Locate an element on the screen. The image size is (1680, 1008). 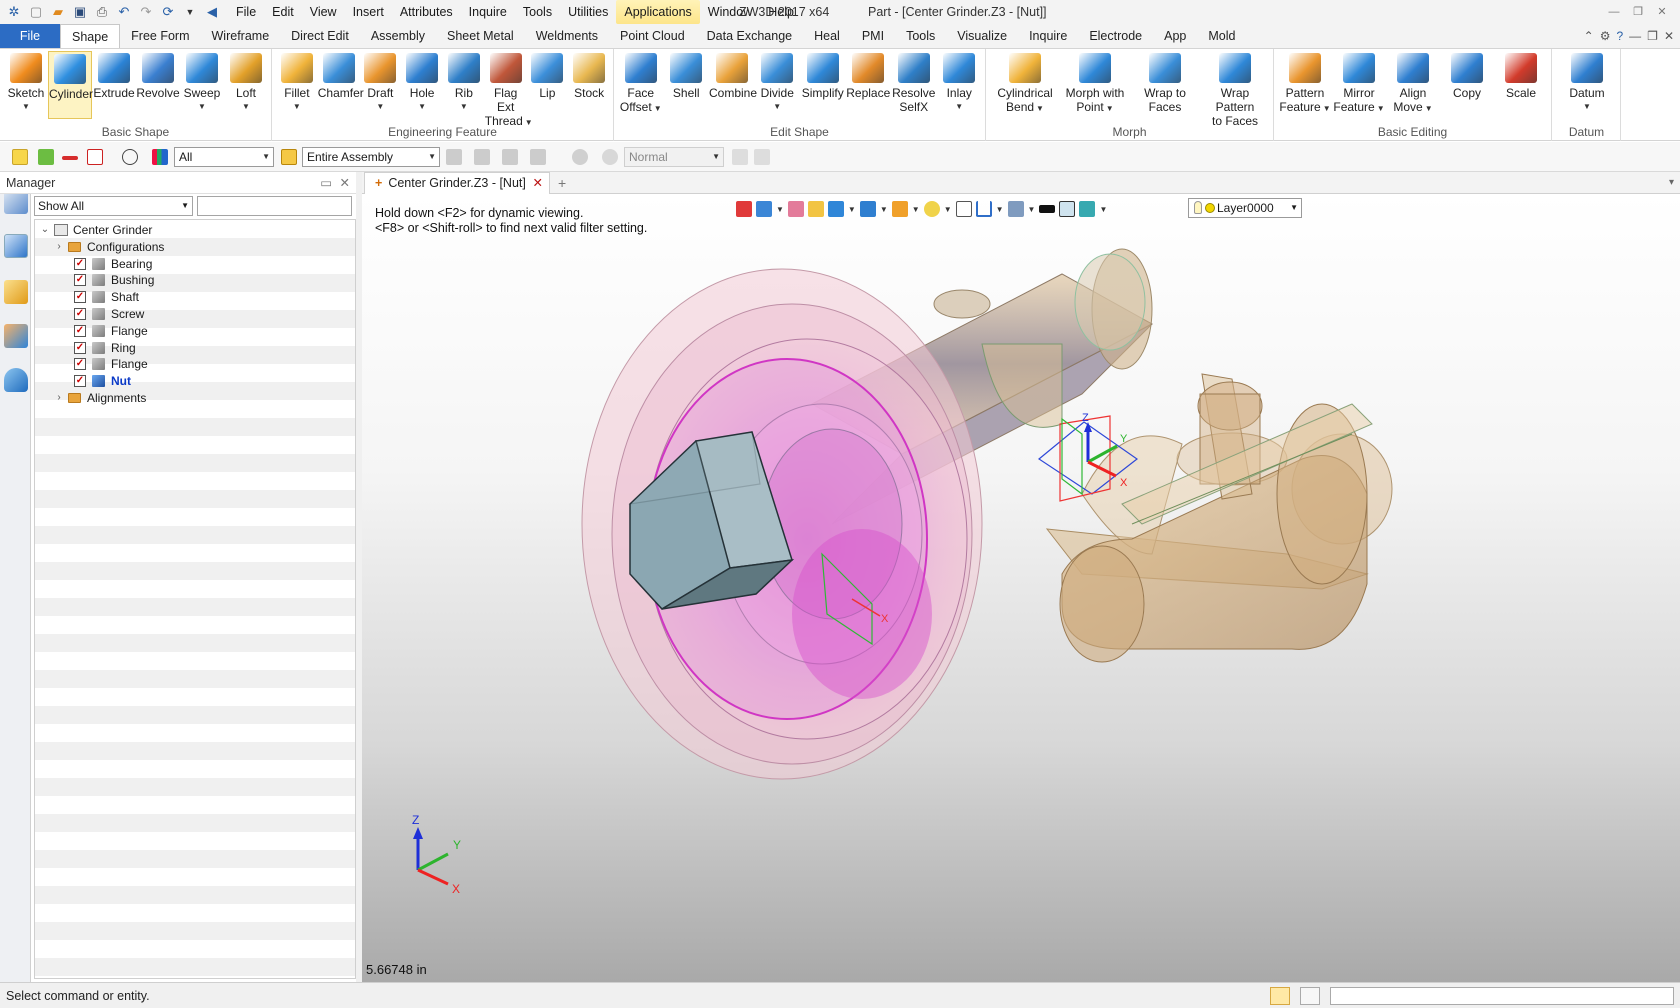
menu-file: File is located at coordinates (246, 12).